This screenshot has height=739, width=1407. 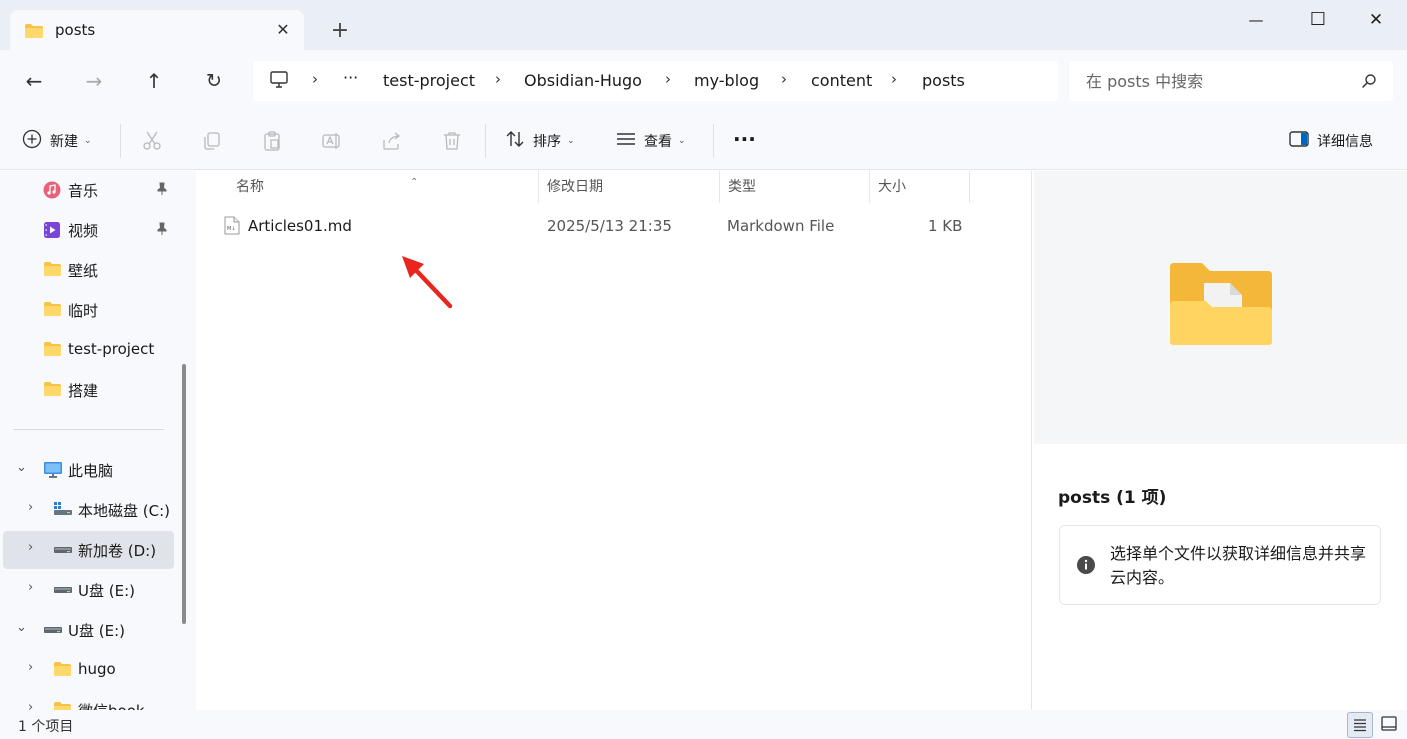 What do you see at coordinates (83, 271) in the screenshot?
I see `sidebar-item-label: 壁纸` at bounding box center [83, 271].